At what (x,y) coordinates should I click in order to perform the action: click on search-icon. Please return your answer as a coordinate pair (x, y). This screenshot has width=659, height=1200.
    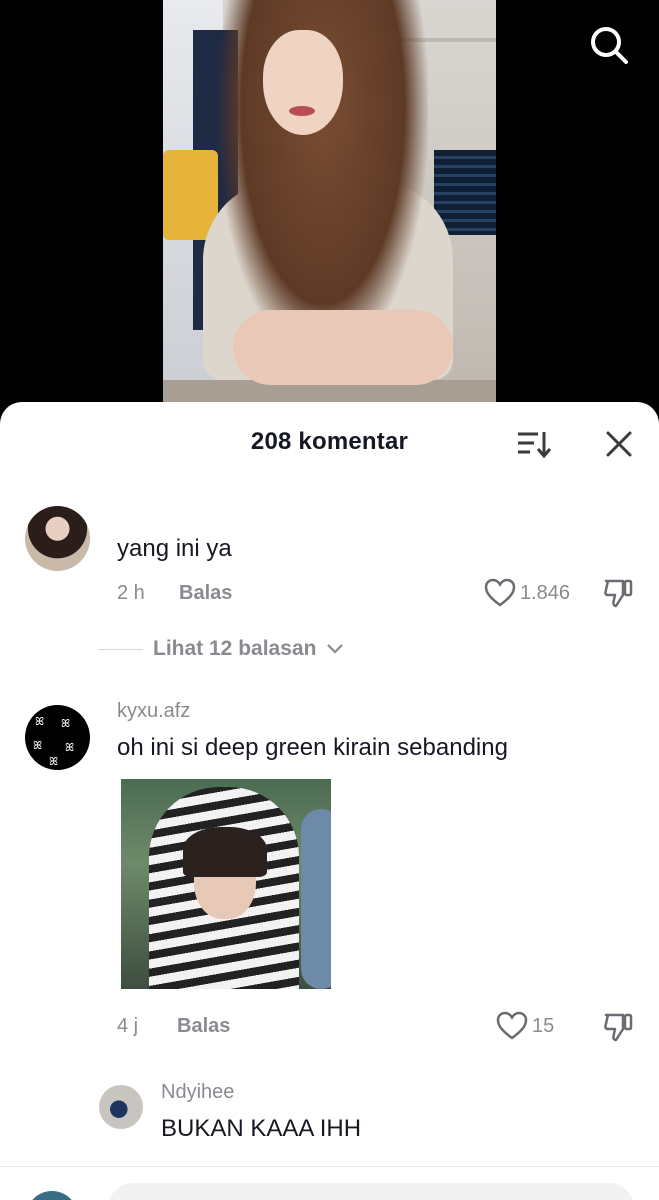
    Looking at the image, I should click on (609, 45).